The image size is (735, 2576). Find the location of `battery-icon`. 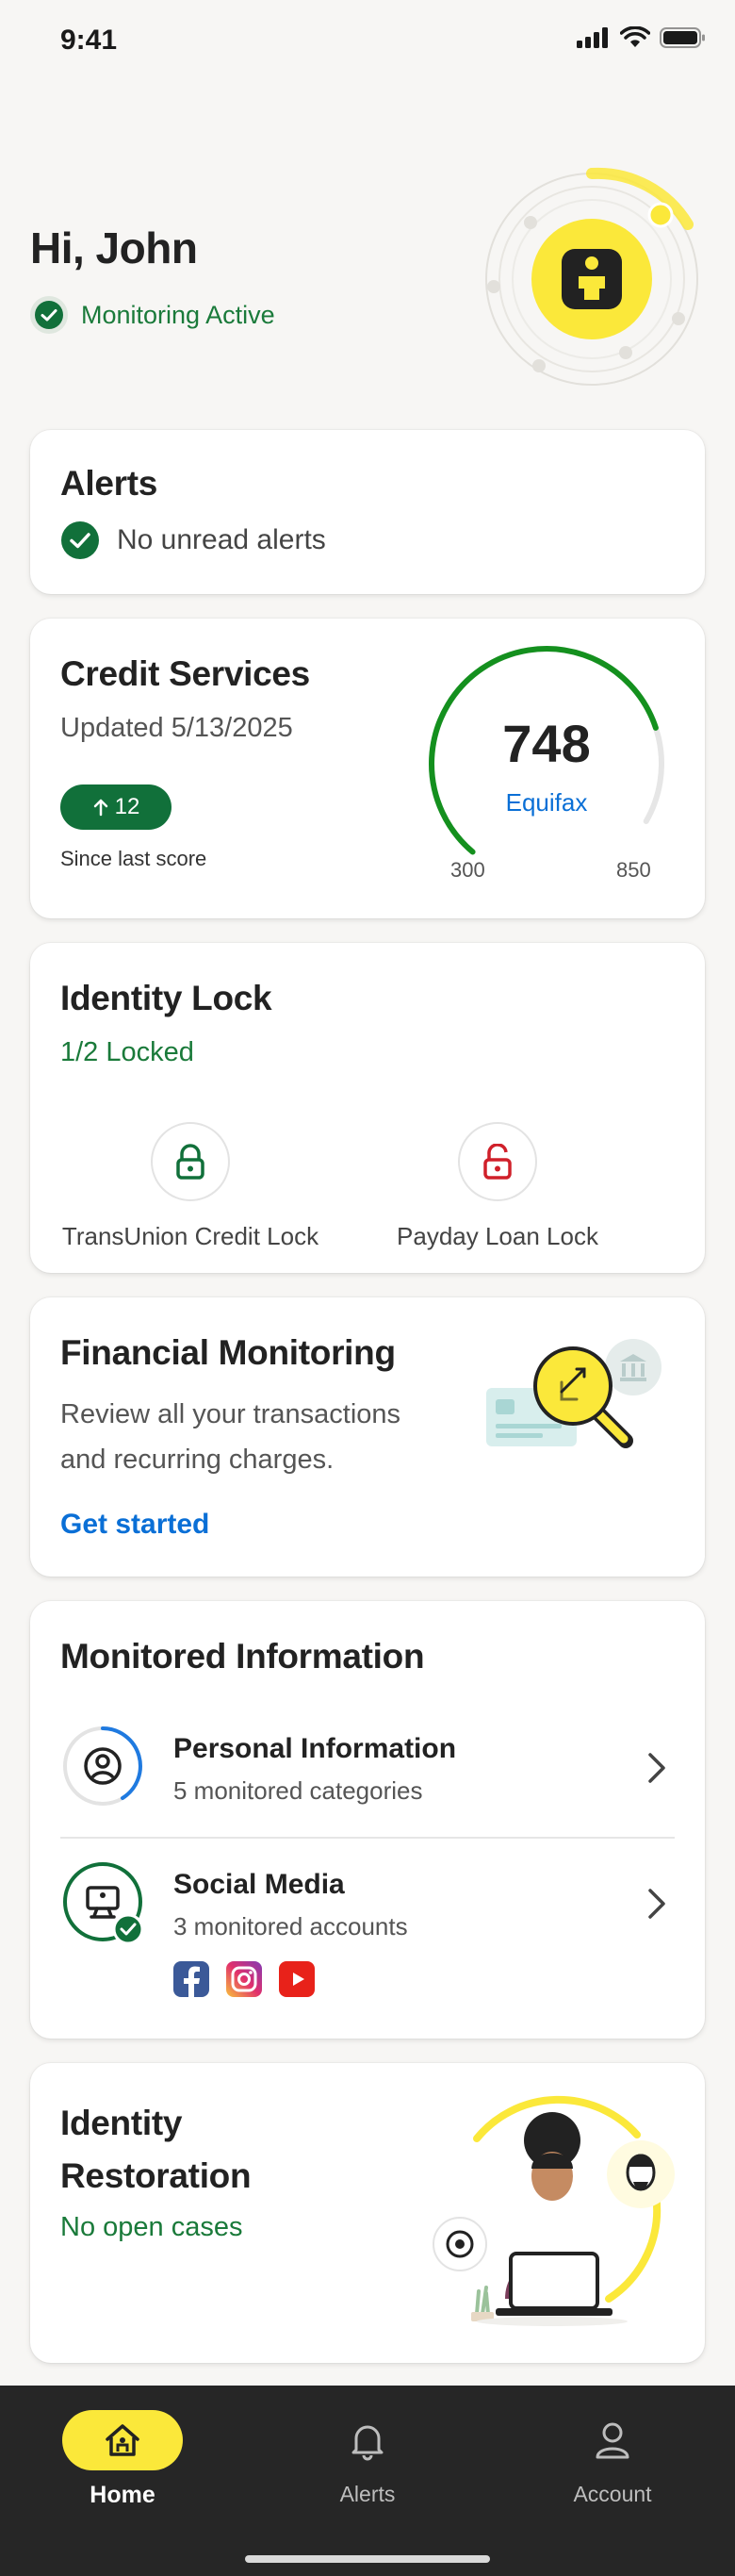

battery-icon is located at coordinates (682, 37).